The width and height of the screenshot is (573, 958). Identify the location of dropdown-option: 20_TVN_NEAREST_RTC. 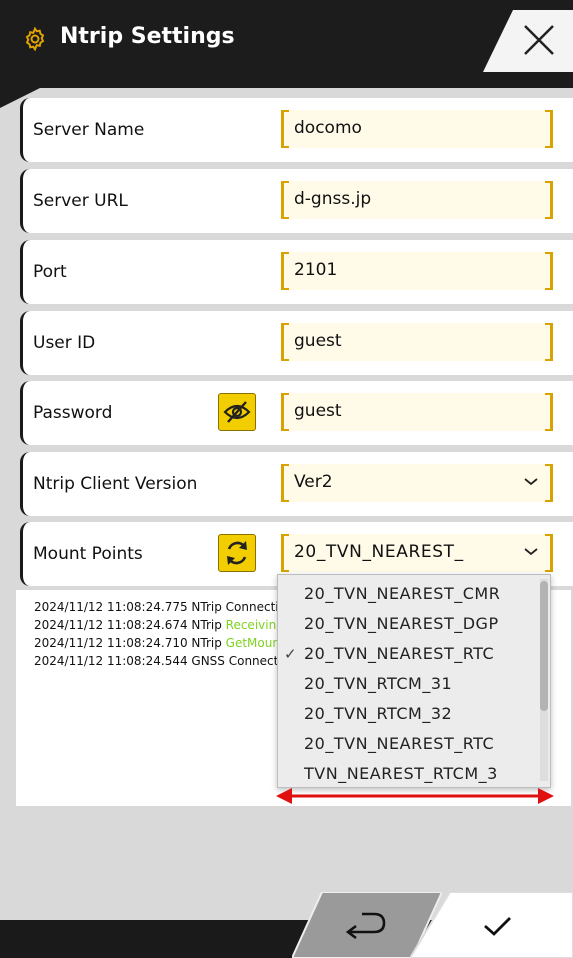
(407, 744).